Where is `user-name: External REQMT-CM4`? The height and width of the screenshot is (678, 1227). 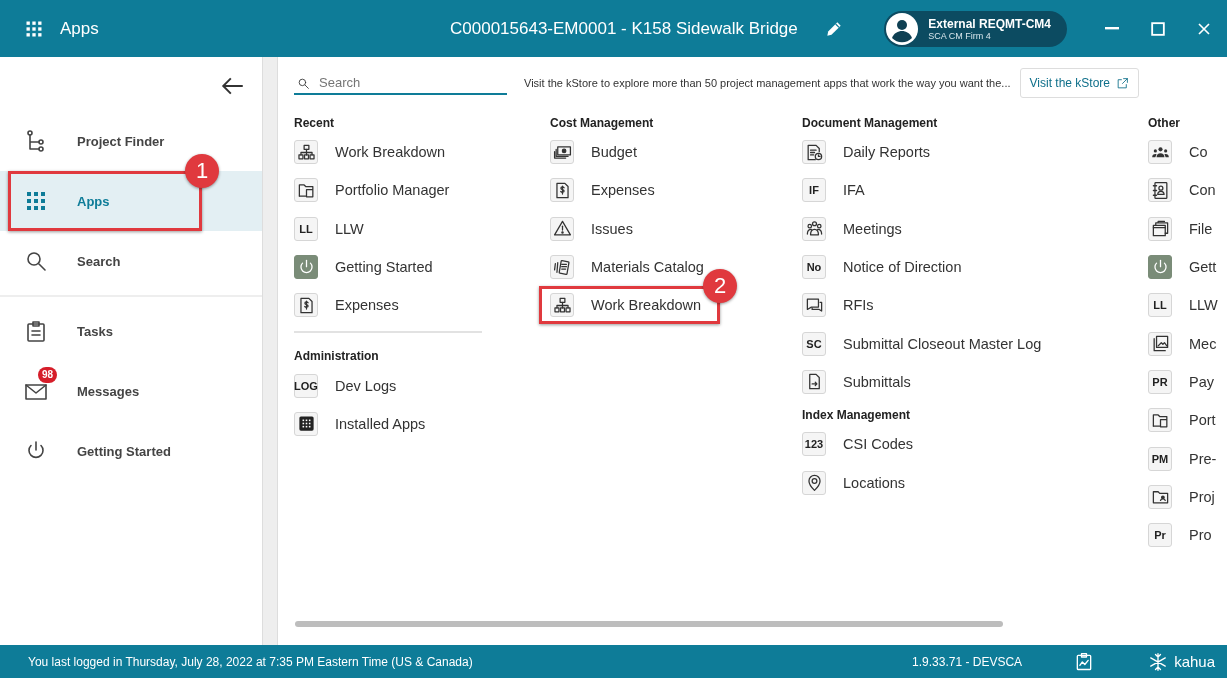
user-name: External REQMT-CM4 is located at coordinates (989, 23).